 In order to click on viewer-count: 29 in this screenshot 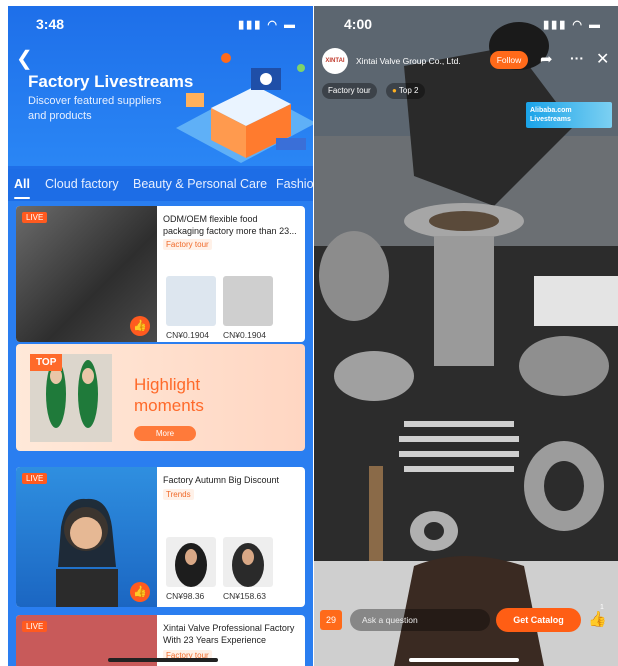, I will do `click(331, 620)`.